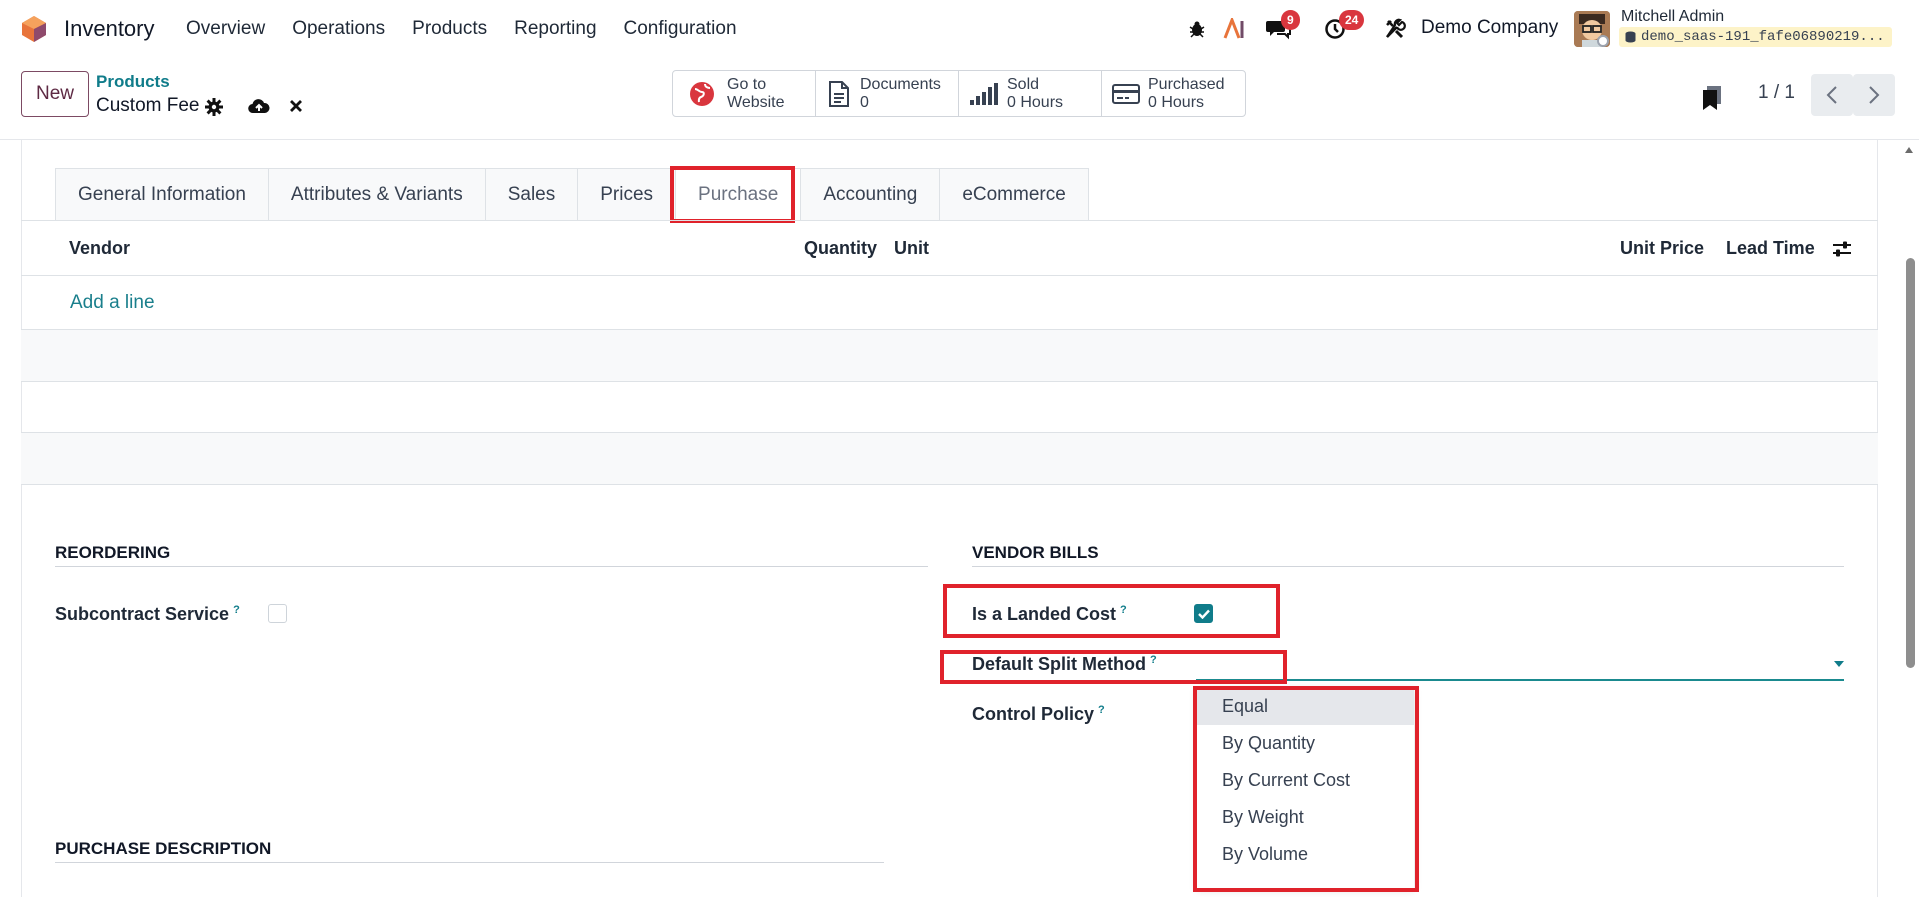 This screenshot has width=1919, height=897. I want to click on company-switcher: Demo Company, so click(1489, 28).